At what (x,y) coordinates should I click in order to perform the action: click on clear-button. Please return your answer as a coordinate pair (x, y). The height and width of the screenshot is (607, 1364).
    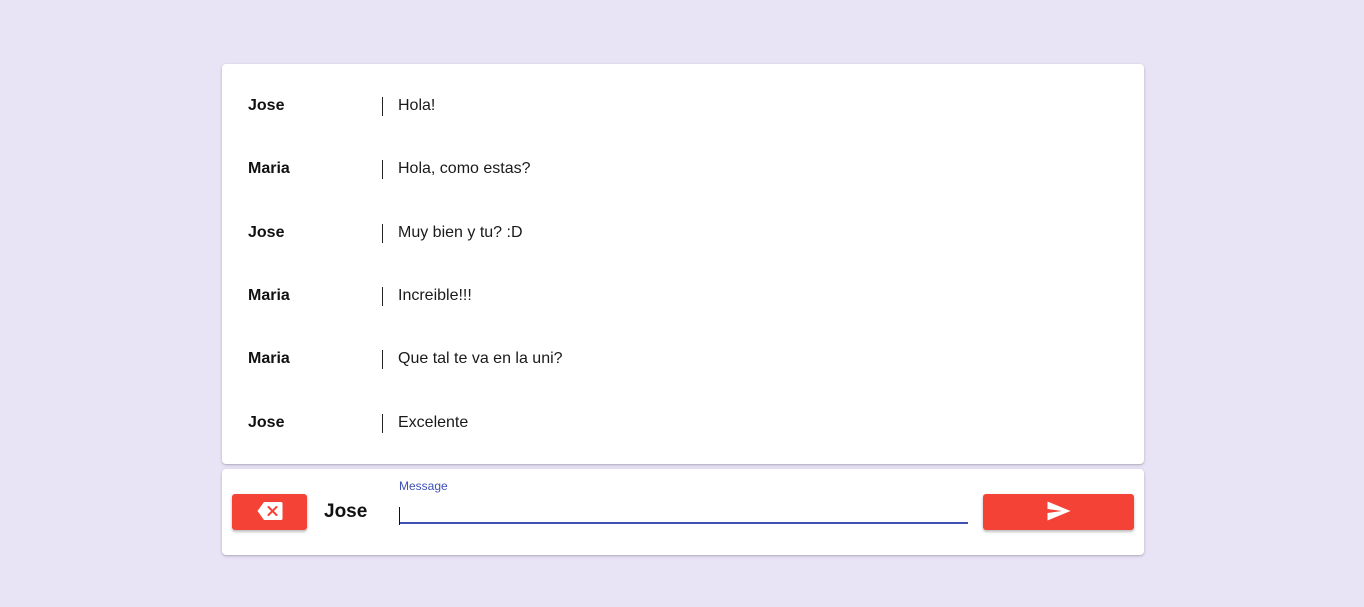
    Looking at the image, I should click on (269, 512).